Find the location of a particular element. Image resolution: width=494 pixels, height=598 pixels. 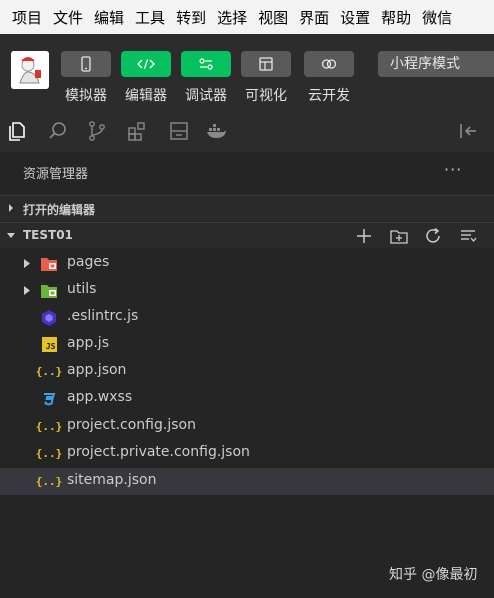

code-icon is located at coordinates (146, 64).